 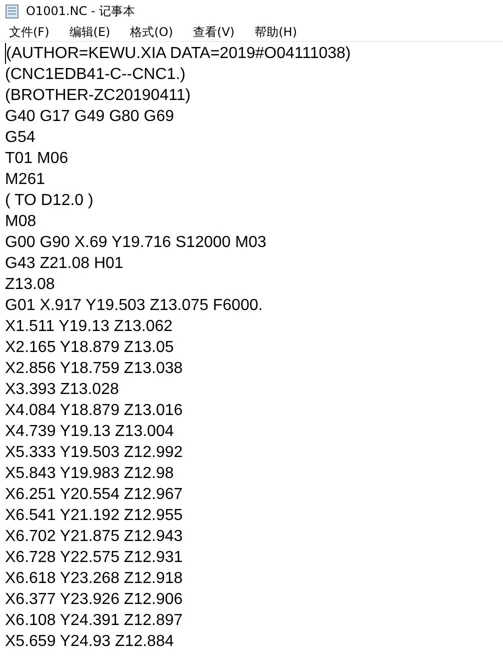 I want to click on menu-item: 格式(O), so click(x=151, y=31).